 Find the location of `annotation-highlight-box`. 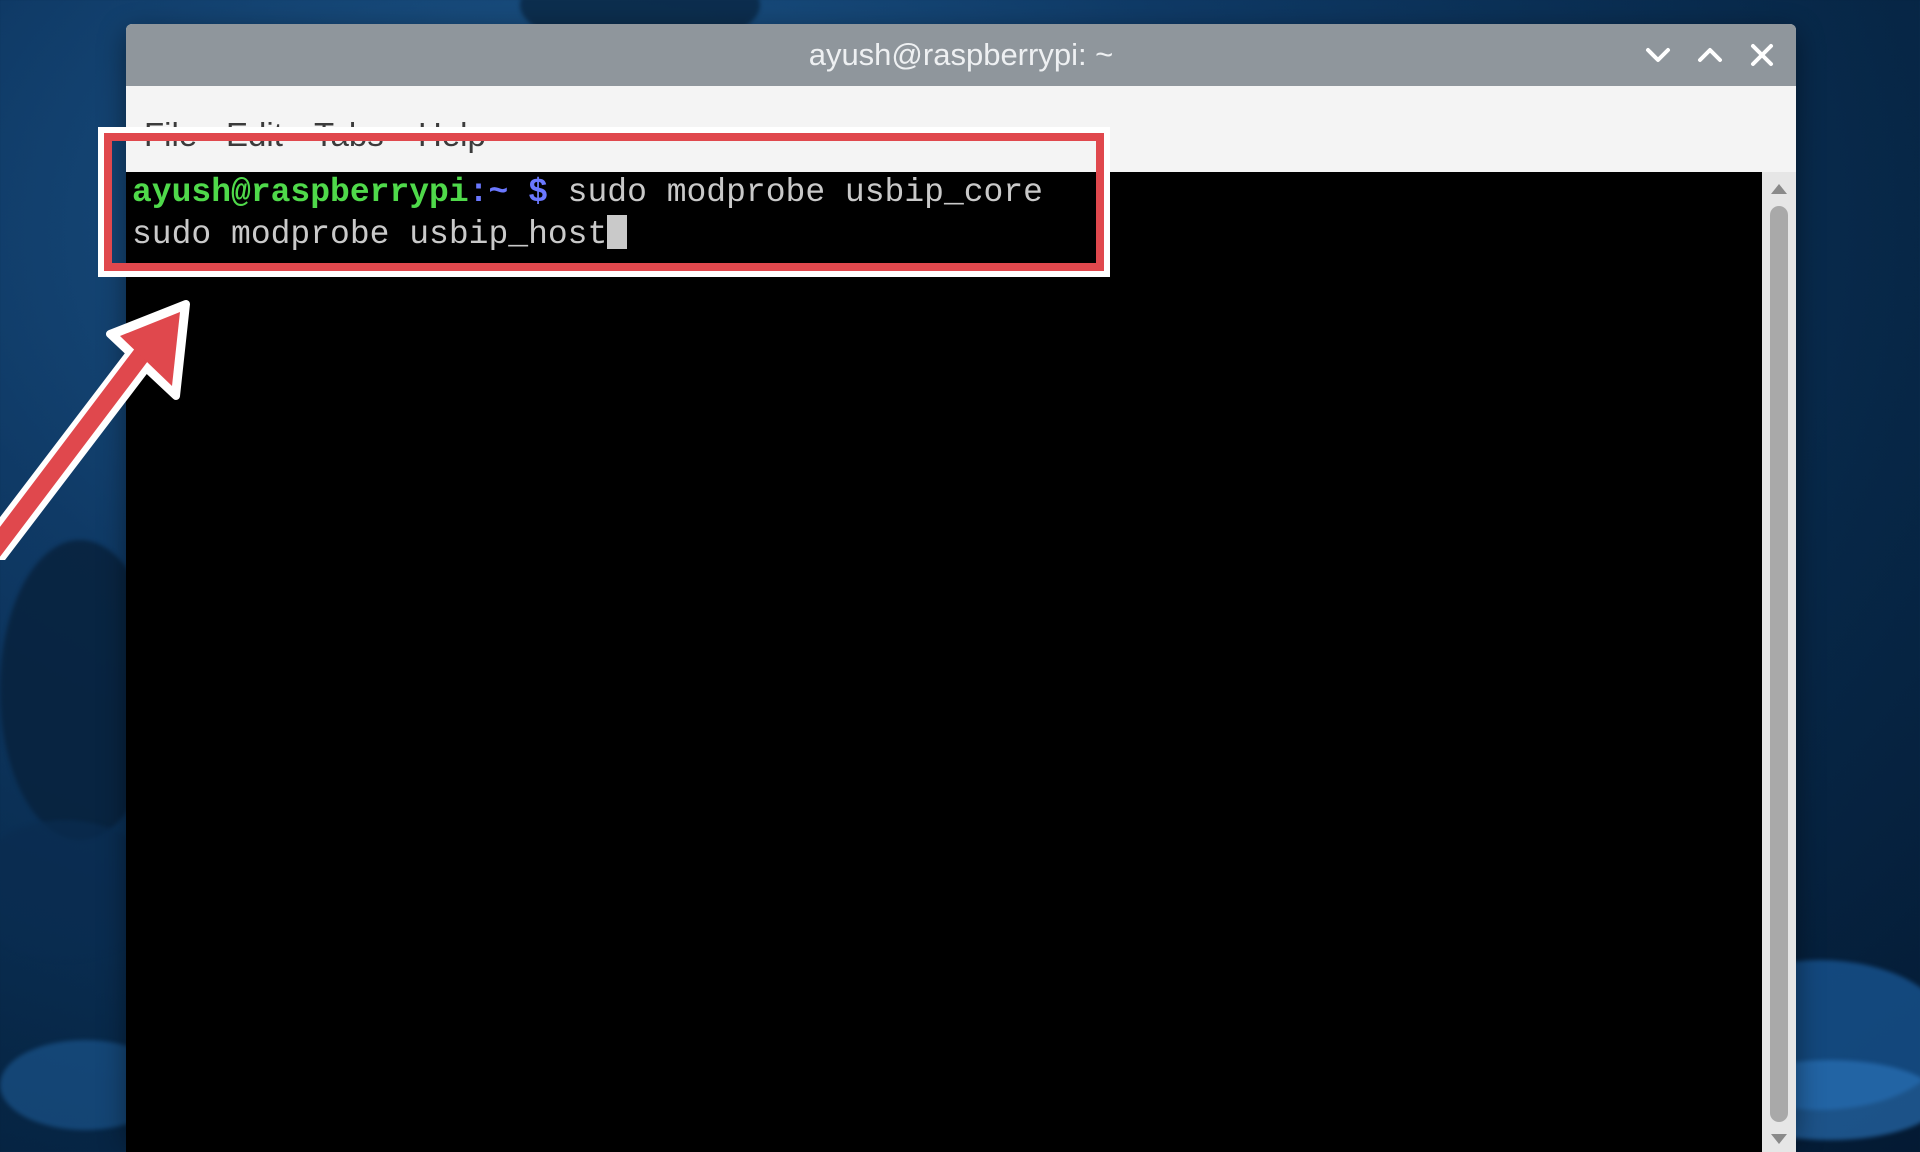

annotation-highlight-box is located at coordinates (604, 202).